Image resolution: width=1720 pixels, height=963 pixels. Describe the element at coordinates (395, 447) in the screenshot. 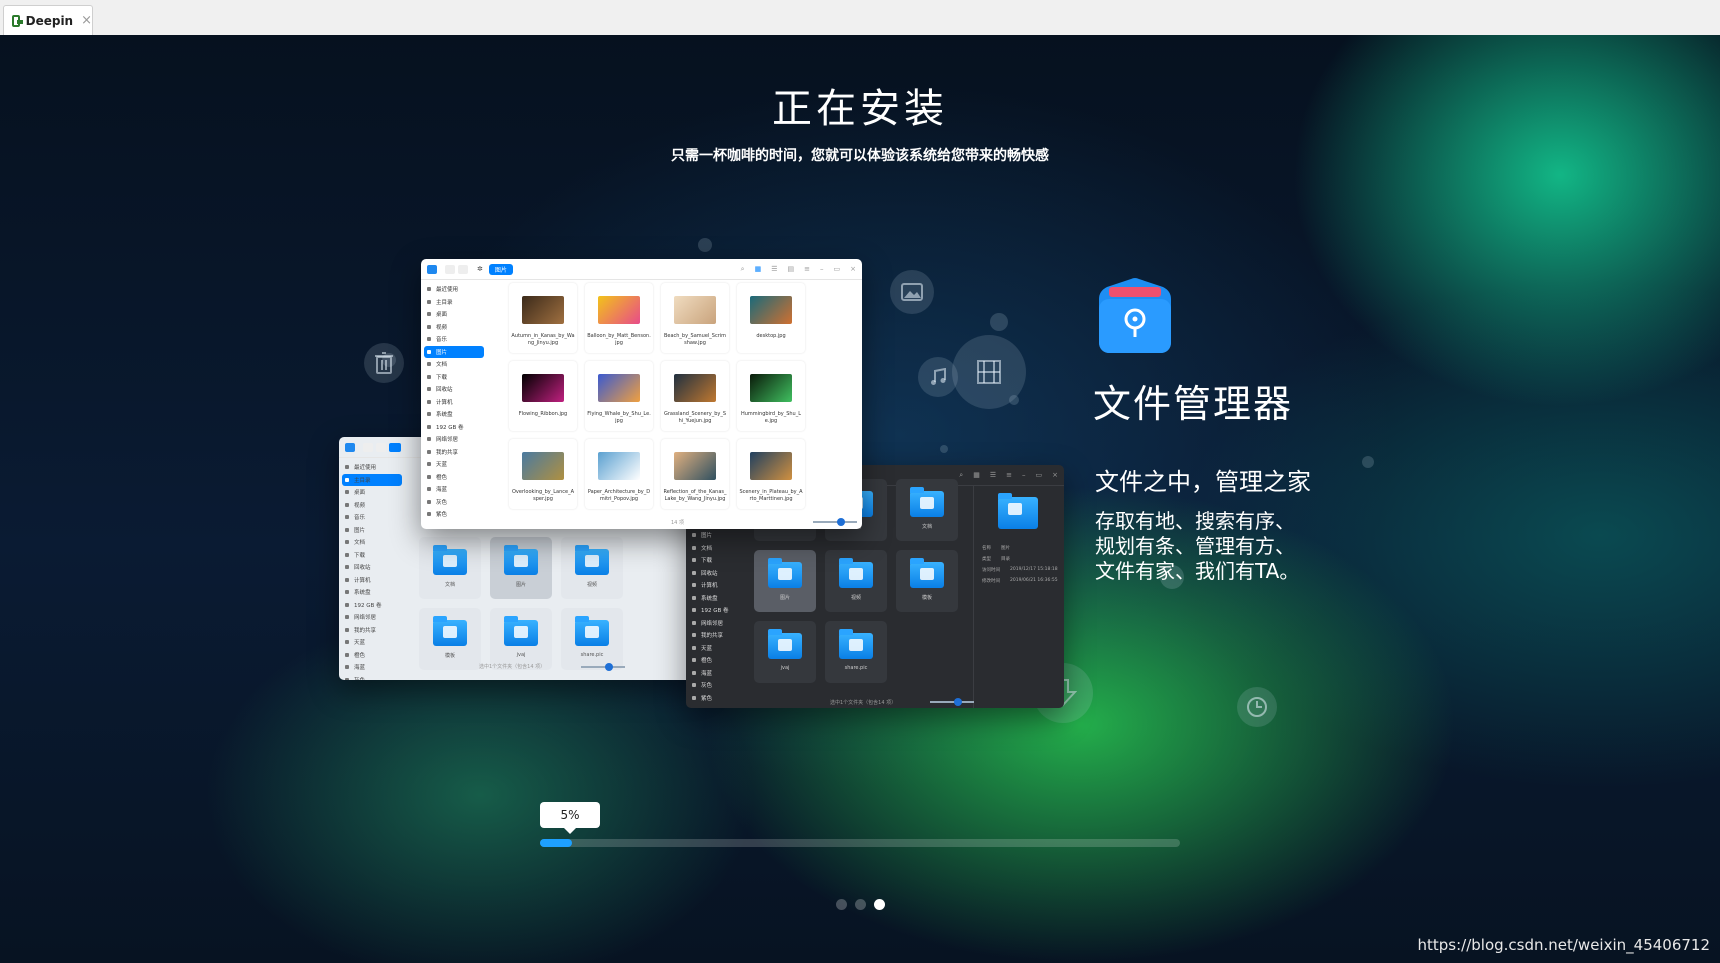

I see `home-crumb-icon` at that location.